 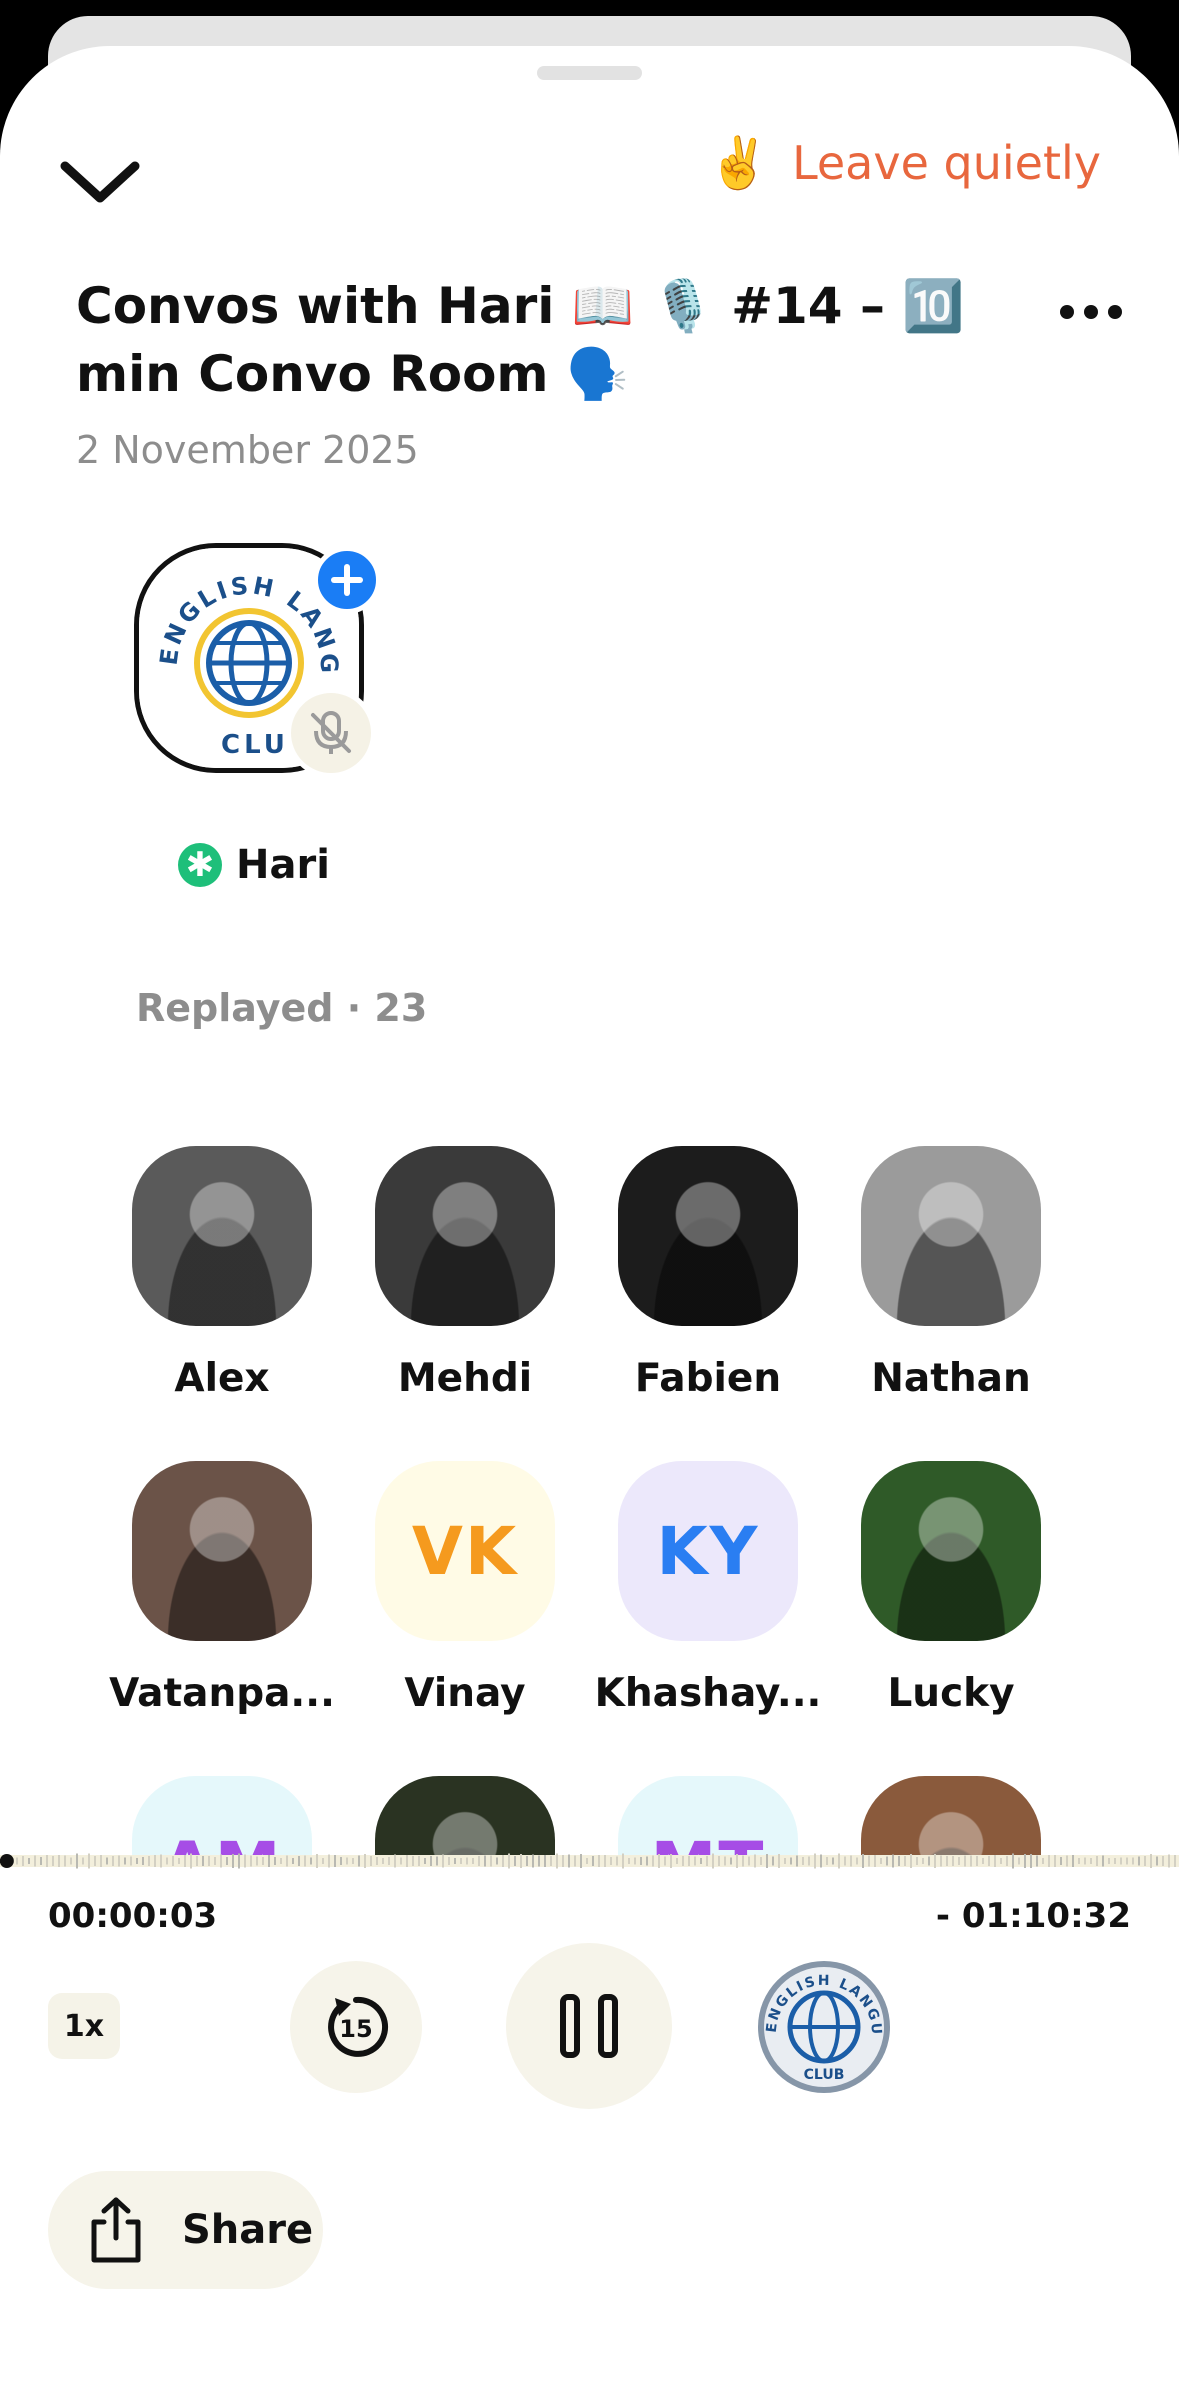 I want to click on moderator-icon: ✱, so click(x=200, y=865).